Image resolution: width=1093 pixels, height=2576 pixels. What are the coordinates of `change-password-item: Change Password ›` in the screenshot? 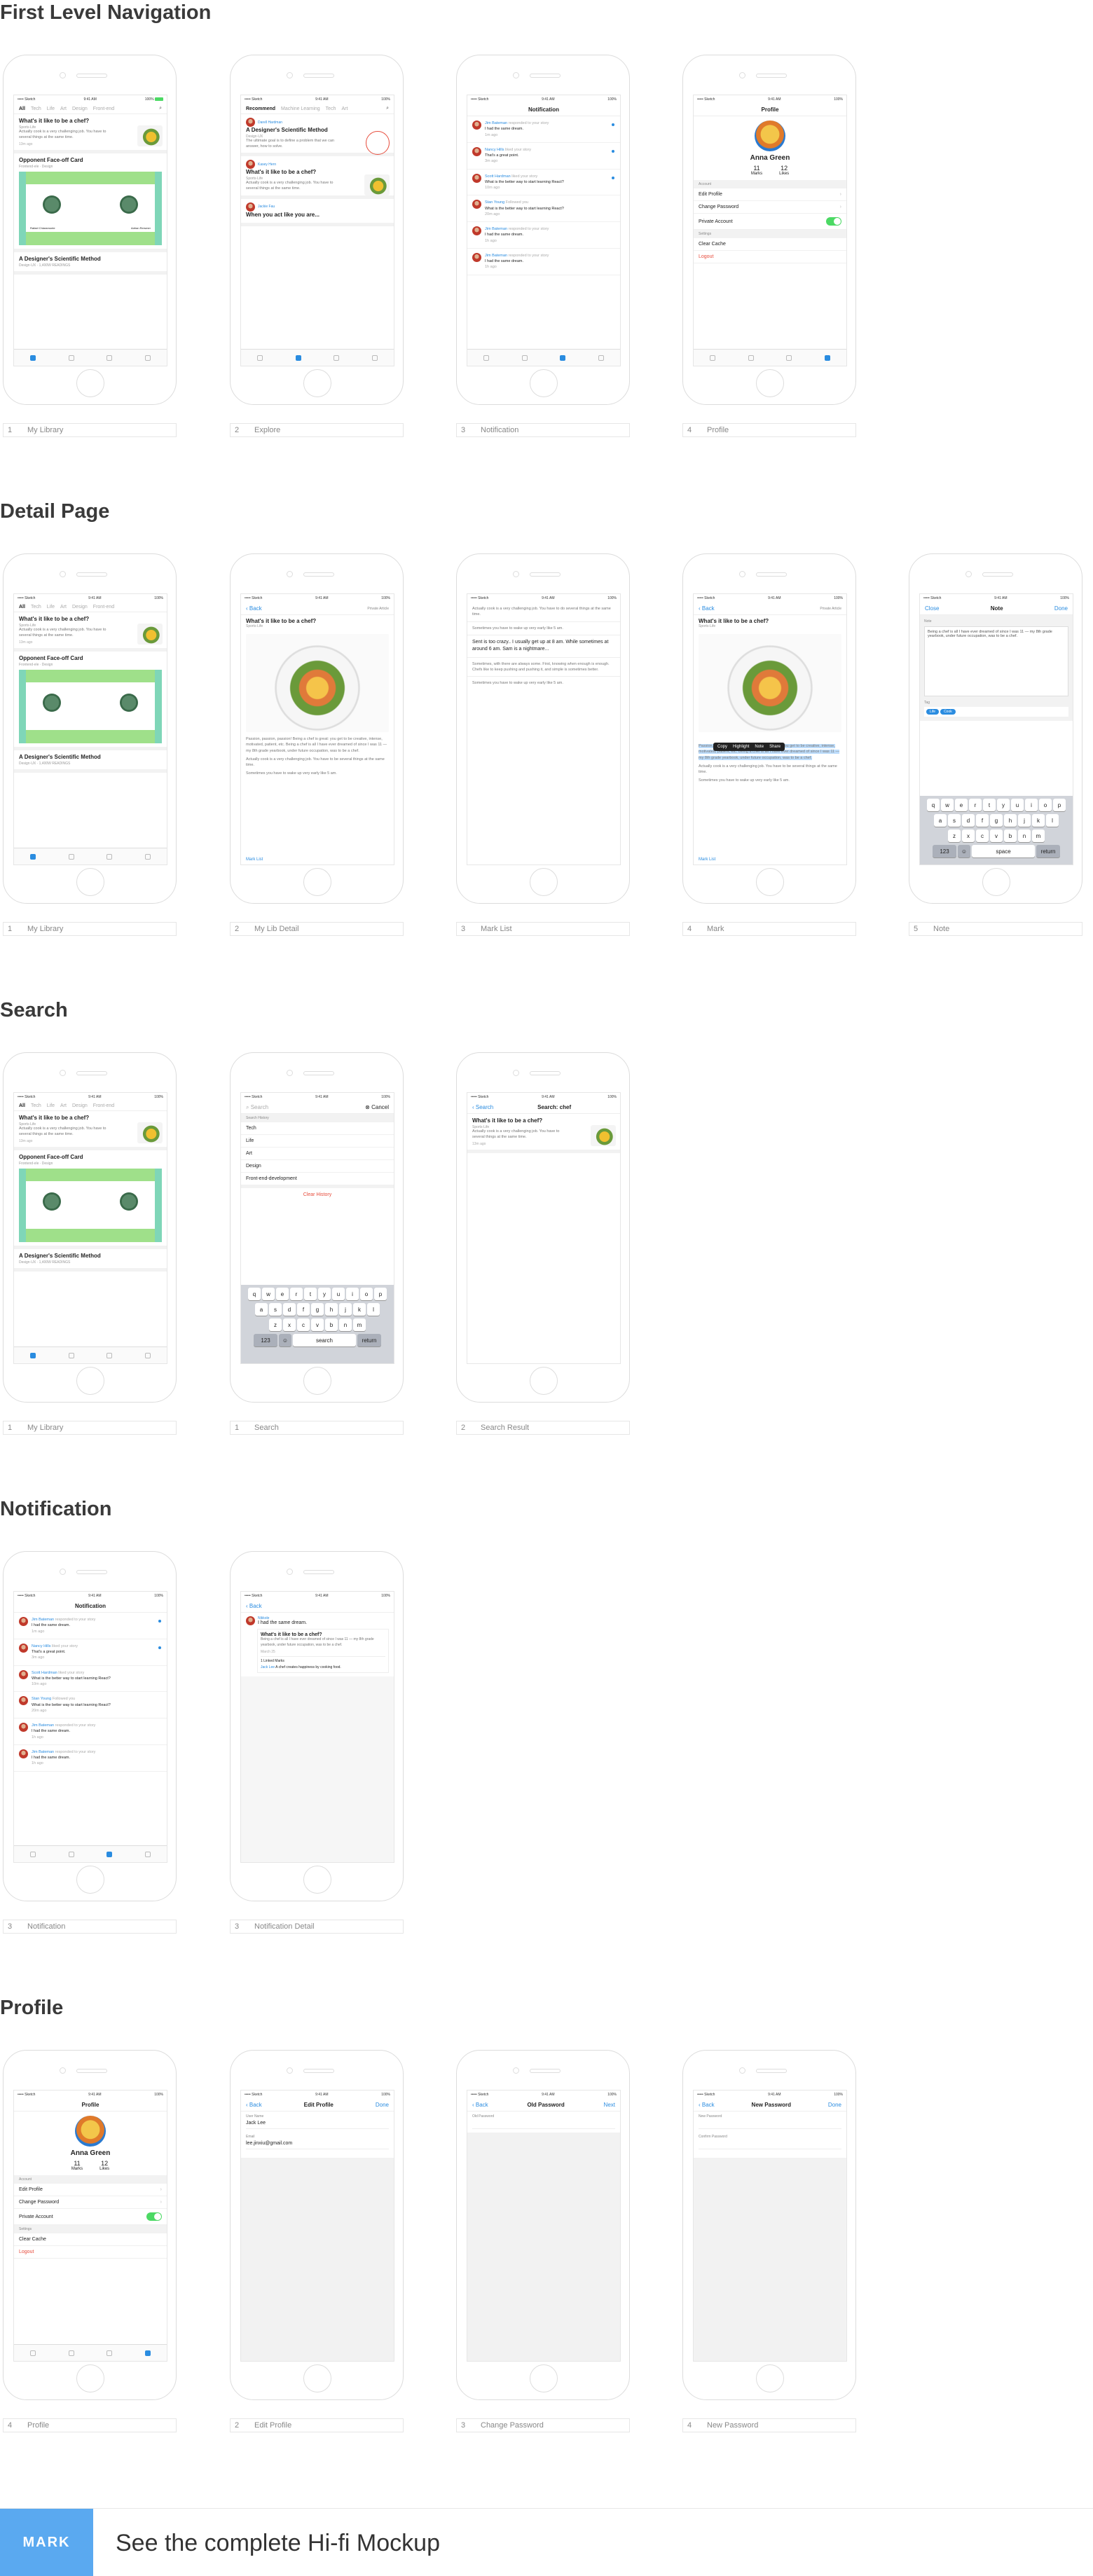 It's located at (770, 207).